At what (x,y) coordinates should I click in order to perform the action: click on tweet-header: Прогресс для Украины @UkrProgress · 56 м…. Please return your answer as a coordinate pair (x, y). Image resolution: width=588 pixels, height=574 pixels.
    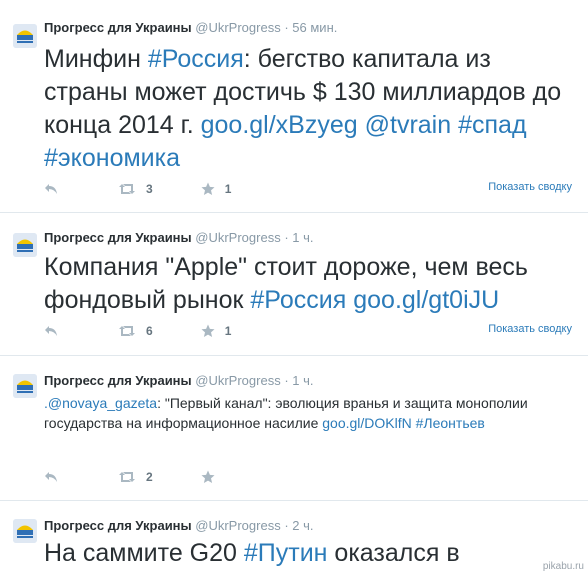
    Looking at the image, I should click on (190, 27).